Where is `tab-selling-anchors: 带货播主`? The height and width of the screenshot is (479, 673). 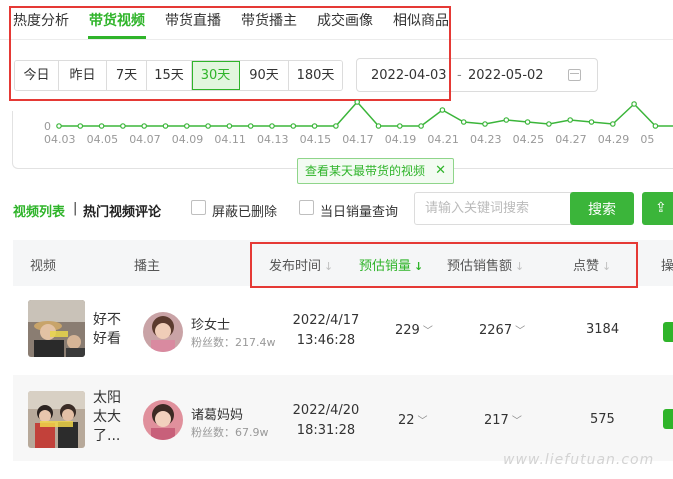 tab-selling-anchors: 带货播主 is located at coordinates (269, 20).